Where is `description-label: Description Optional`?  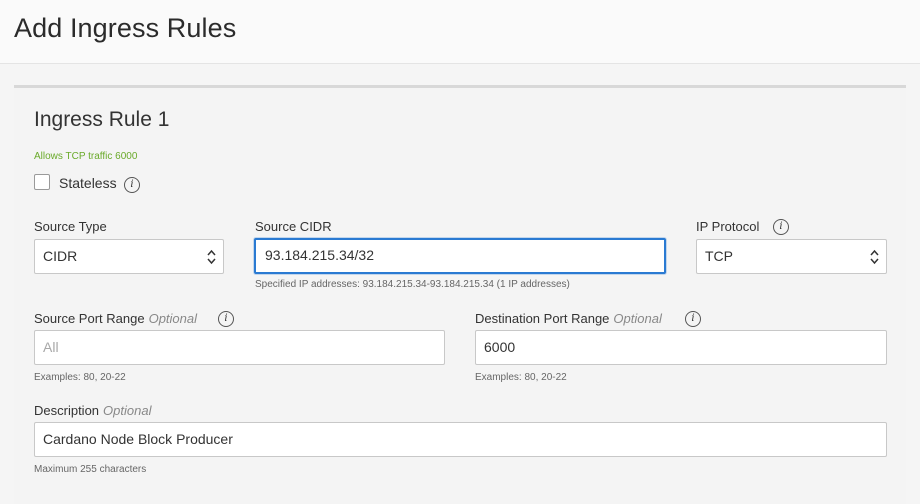 description-label: Description Optional is located at coordinates (92, 410).